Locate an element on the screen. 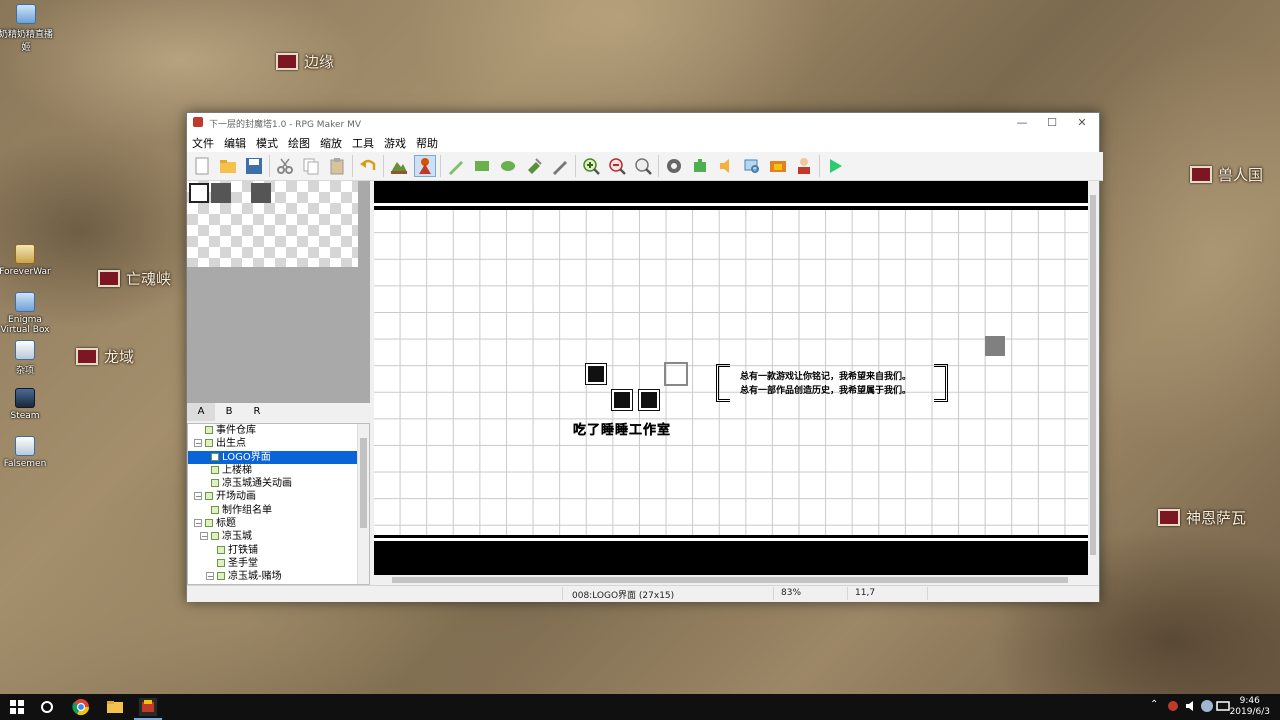 The width and height of the screenshot is (1280, 720). file-explorer-icon is located at coordinates (115, 707).